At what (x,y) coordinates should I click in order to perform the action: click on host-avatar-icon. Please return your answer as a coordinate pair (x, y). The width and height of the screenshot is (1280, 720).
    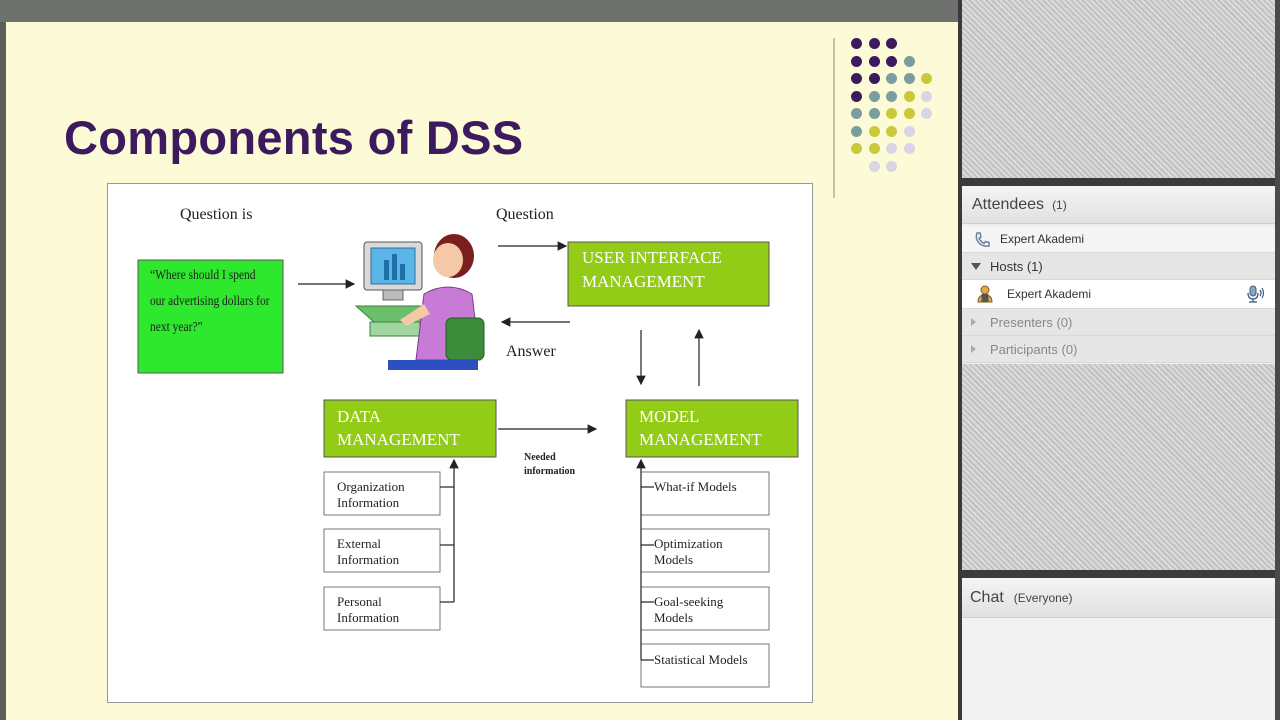
    Looking at the image, I should click on (985, 294).